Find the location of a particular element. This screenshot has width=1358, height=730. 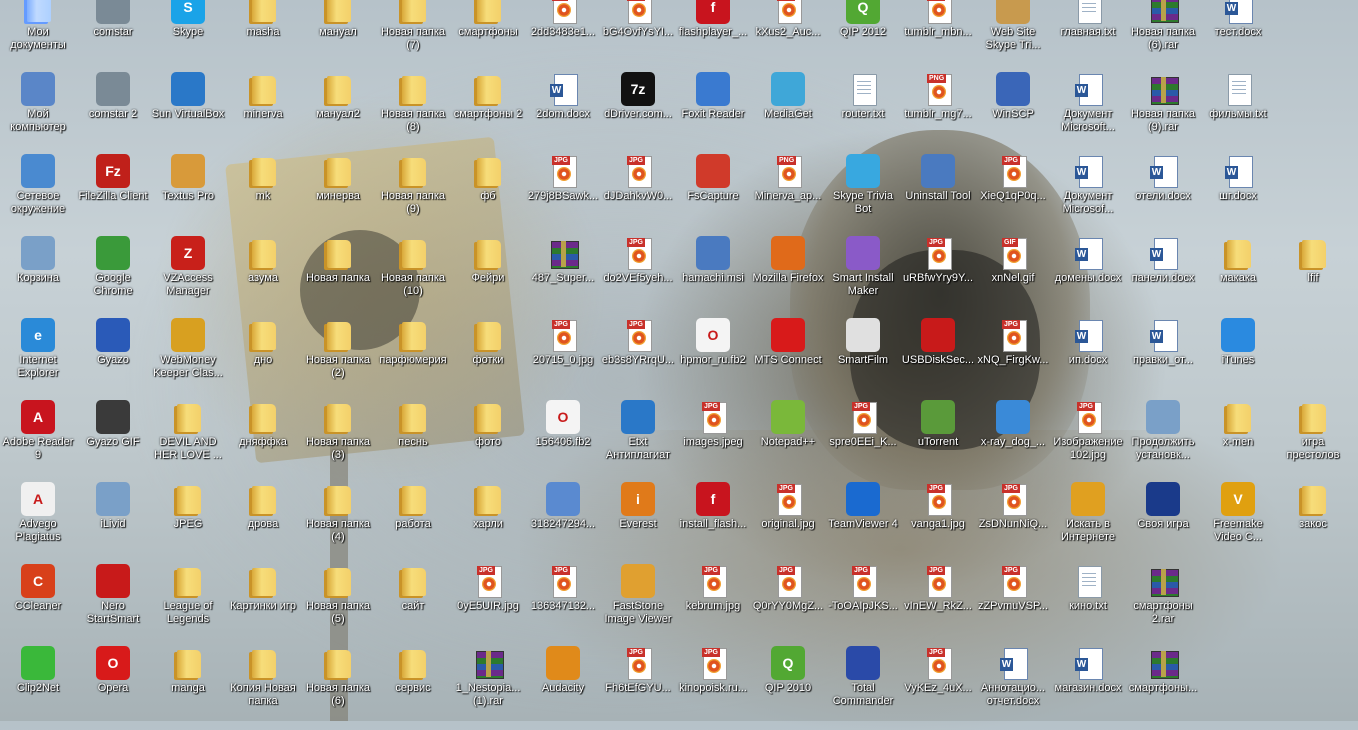

desktop-icon: router.txt is located at coordinates (863, 109).